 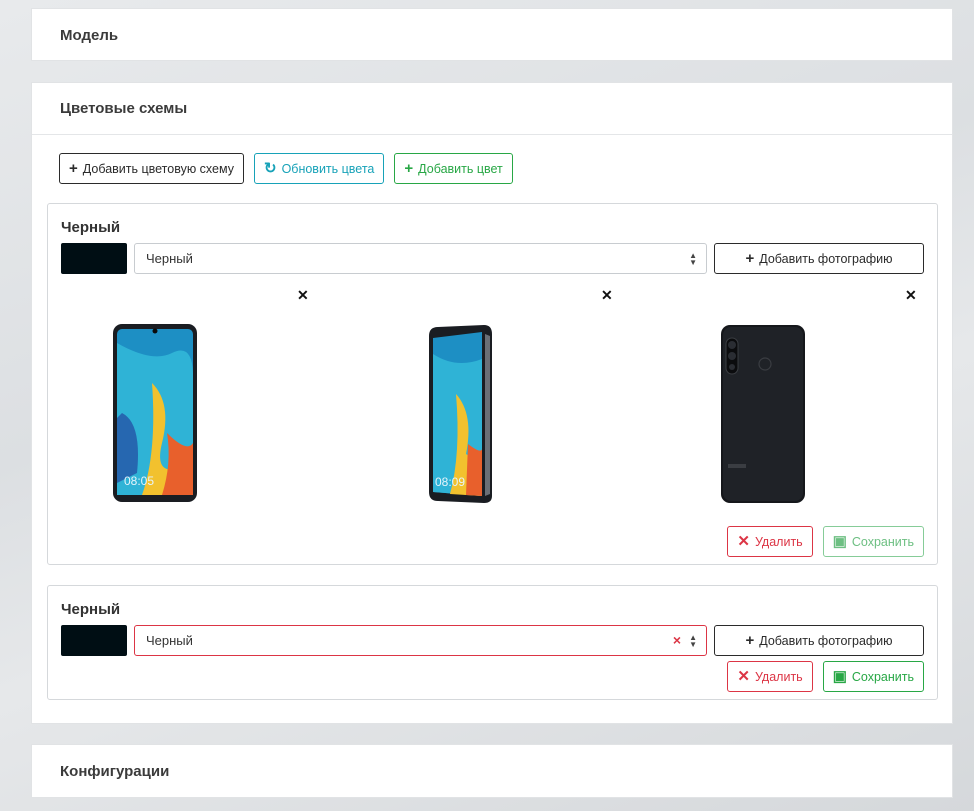 I want to click on refresh-colors-button: ↻ Обновить цвета, so click(x=319, y=168).